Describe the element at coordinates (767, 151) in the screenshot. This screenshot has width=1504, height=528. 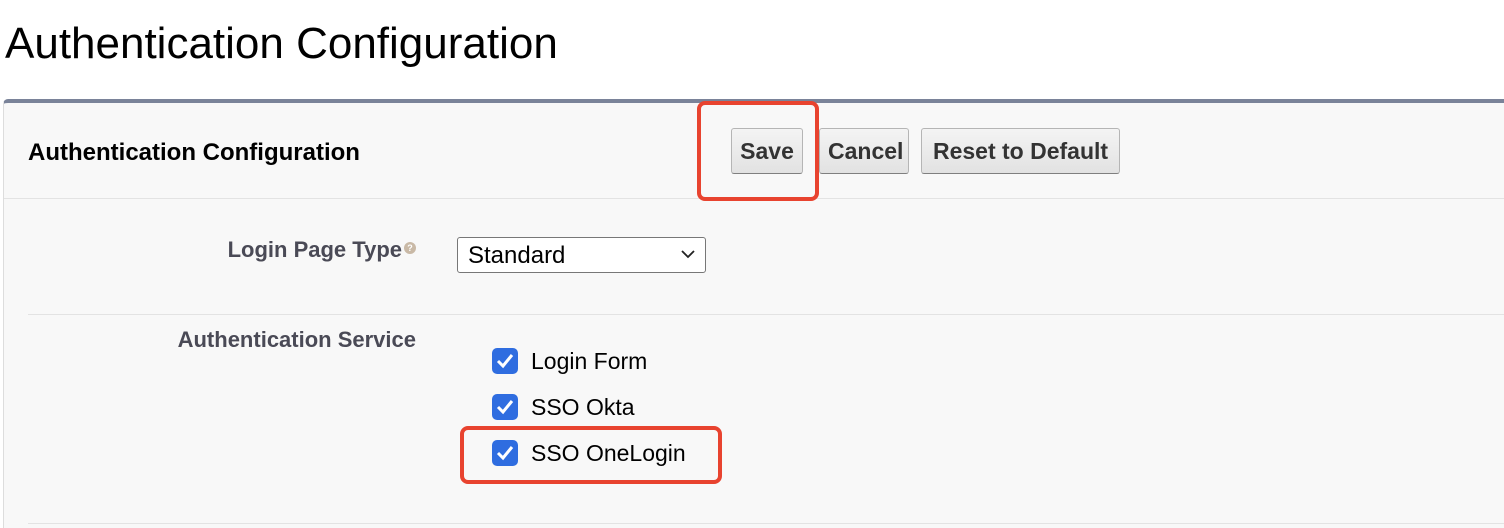
I see `save-button: Save` at that location.